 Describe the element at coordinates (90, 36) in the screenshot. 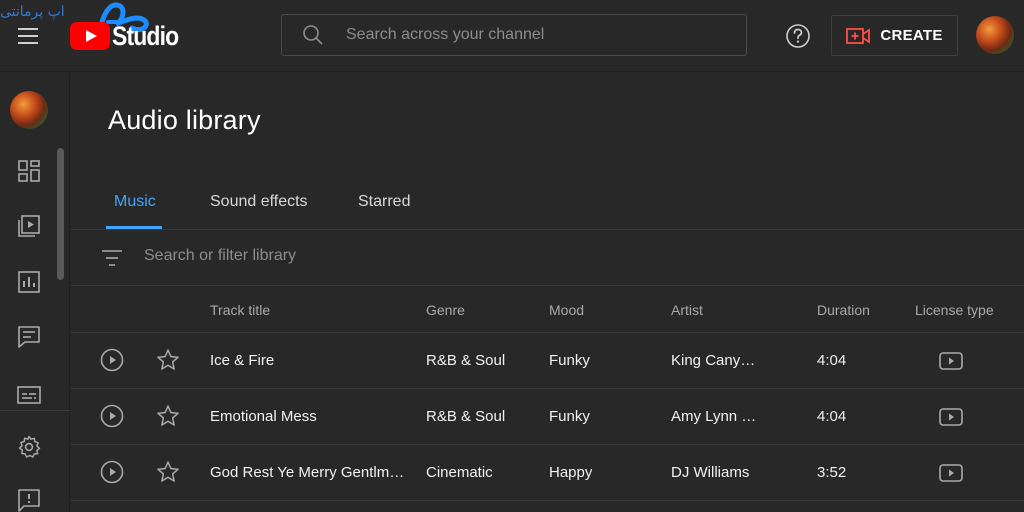

I see `youtube-logo-icon` at that location.